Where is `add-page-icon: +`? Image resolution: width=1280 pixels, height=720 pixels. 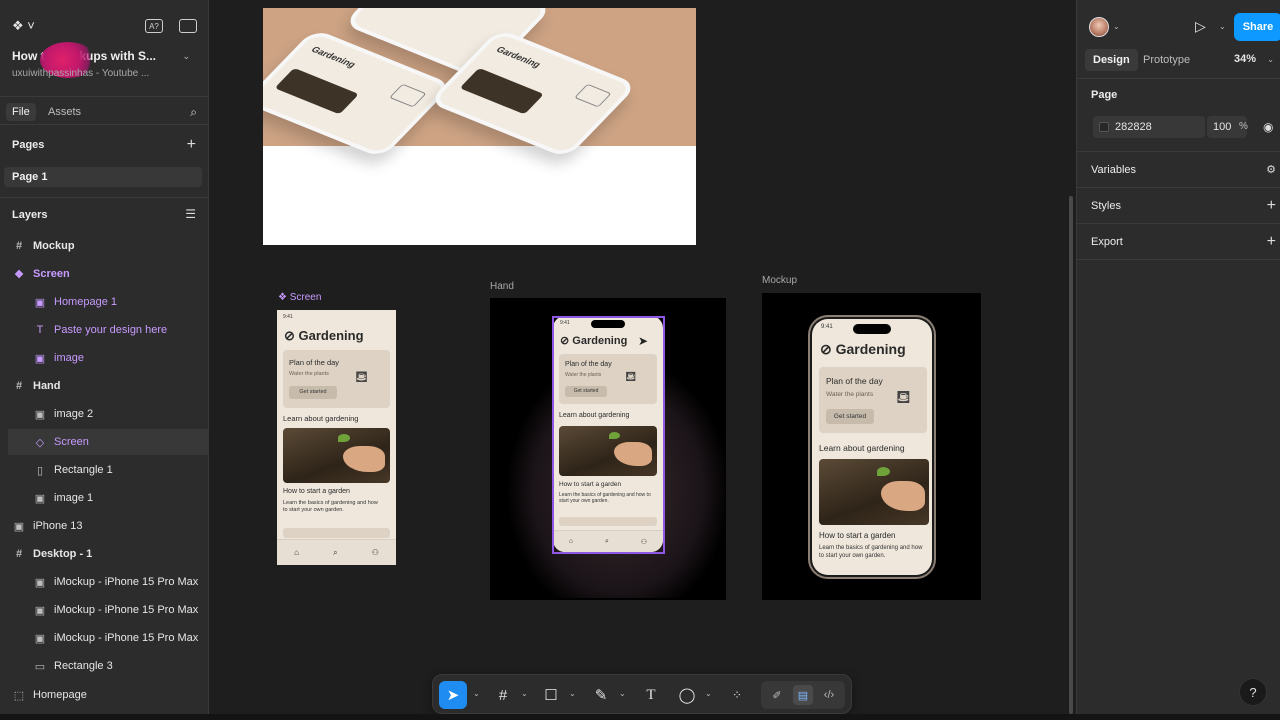
add-page-icon: + is located at coordinates (191, 145).